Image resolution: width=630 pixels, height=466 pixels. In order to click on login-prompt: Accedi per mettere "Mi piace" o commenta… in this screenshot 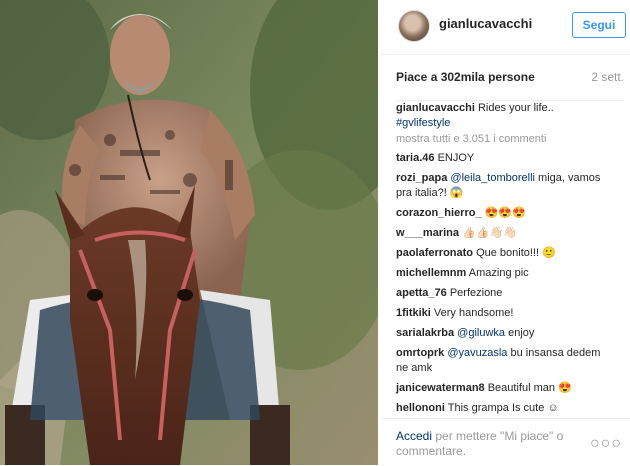, I will do `click(491, 444)`.